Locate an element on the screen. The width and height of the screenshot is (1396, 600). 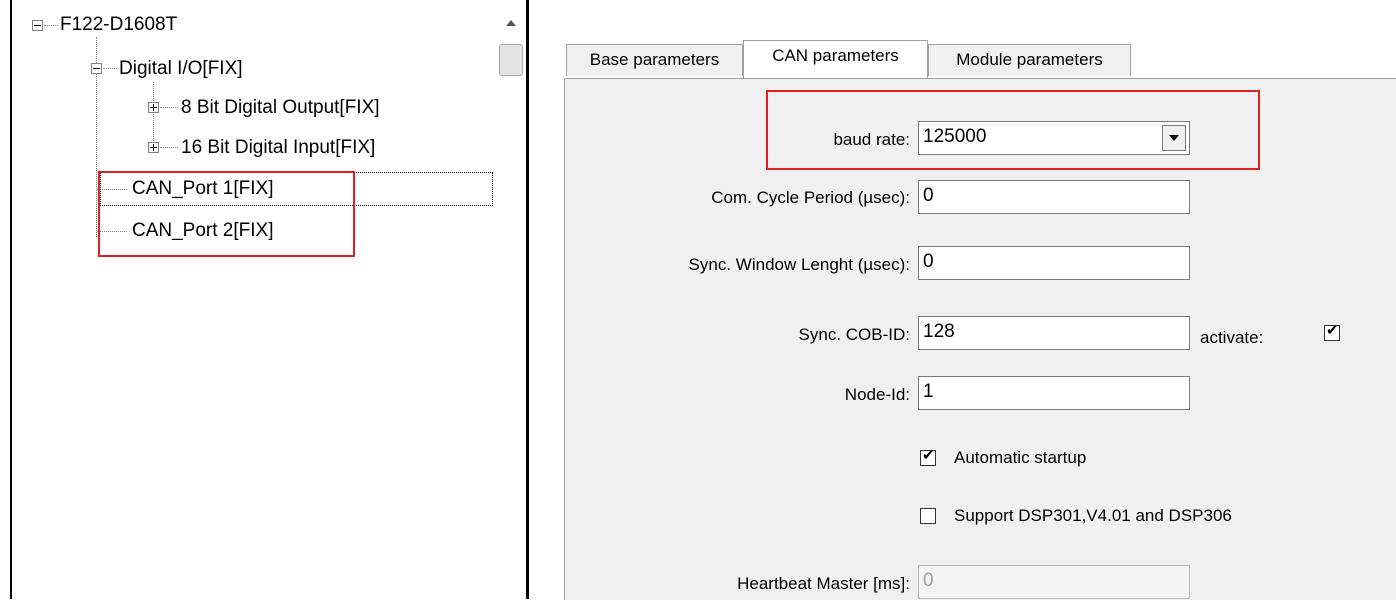
sync-window-input: 0 is located at coordinates (1054, 263).